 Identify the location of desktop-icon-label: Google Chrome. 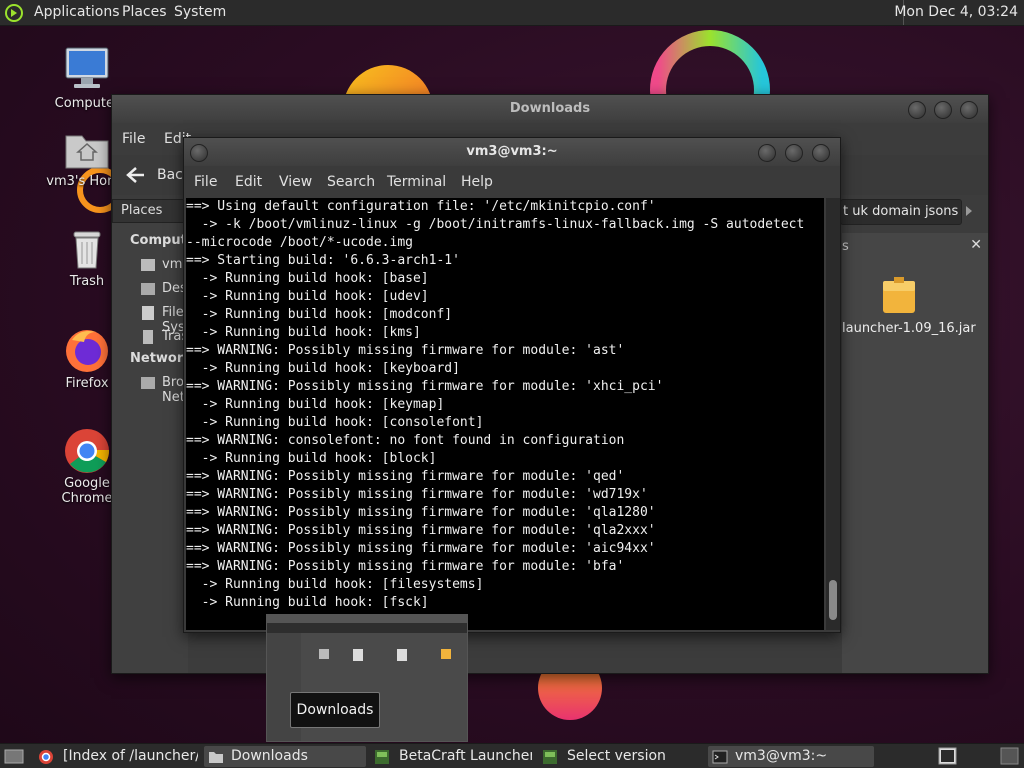
(87, 491).